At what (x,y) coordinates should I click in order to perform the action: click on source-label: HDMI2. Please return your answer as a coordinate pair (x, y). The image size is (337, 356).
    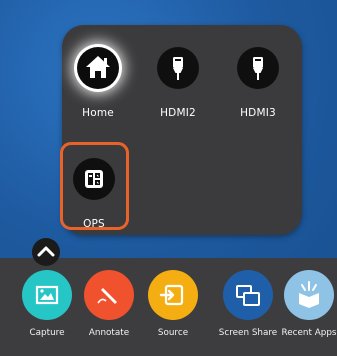
    Looking at the image, I should click on (178, 113).